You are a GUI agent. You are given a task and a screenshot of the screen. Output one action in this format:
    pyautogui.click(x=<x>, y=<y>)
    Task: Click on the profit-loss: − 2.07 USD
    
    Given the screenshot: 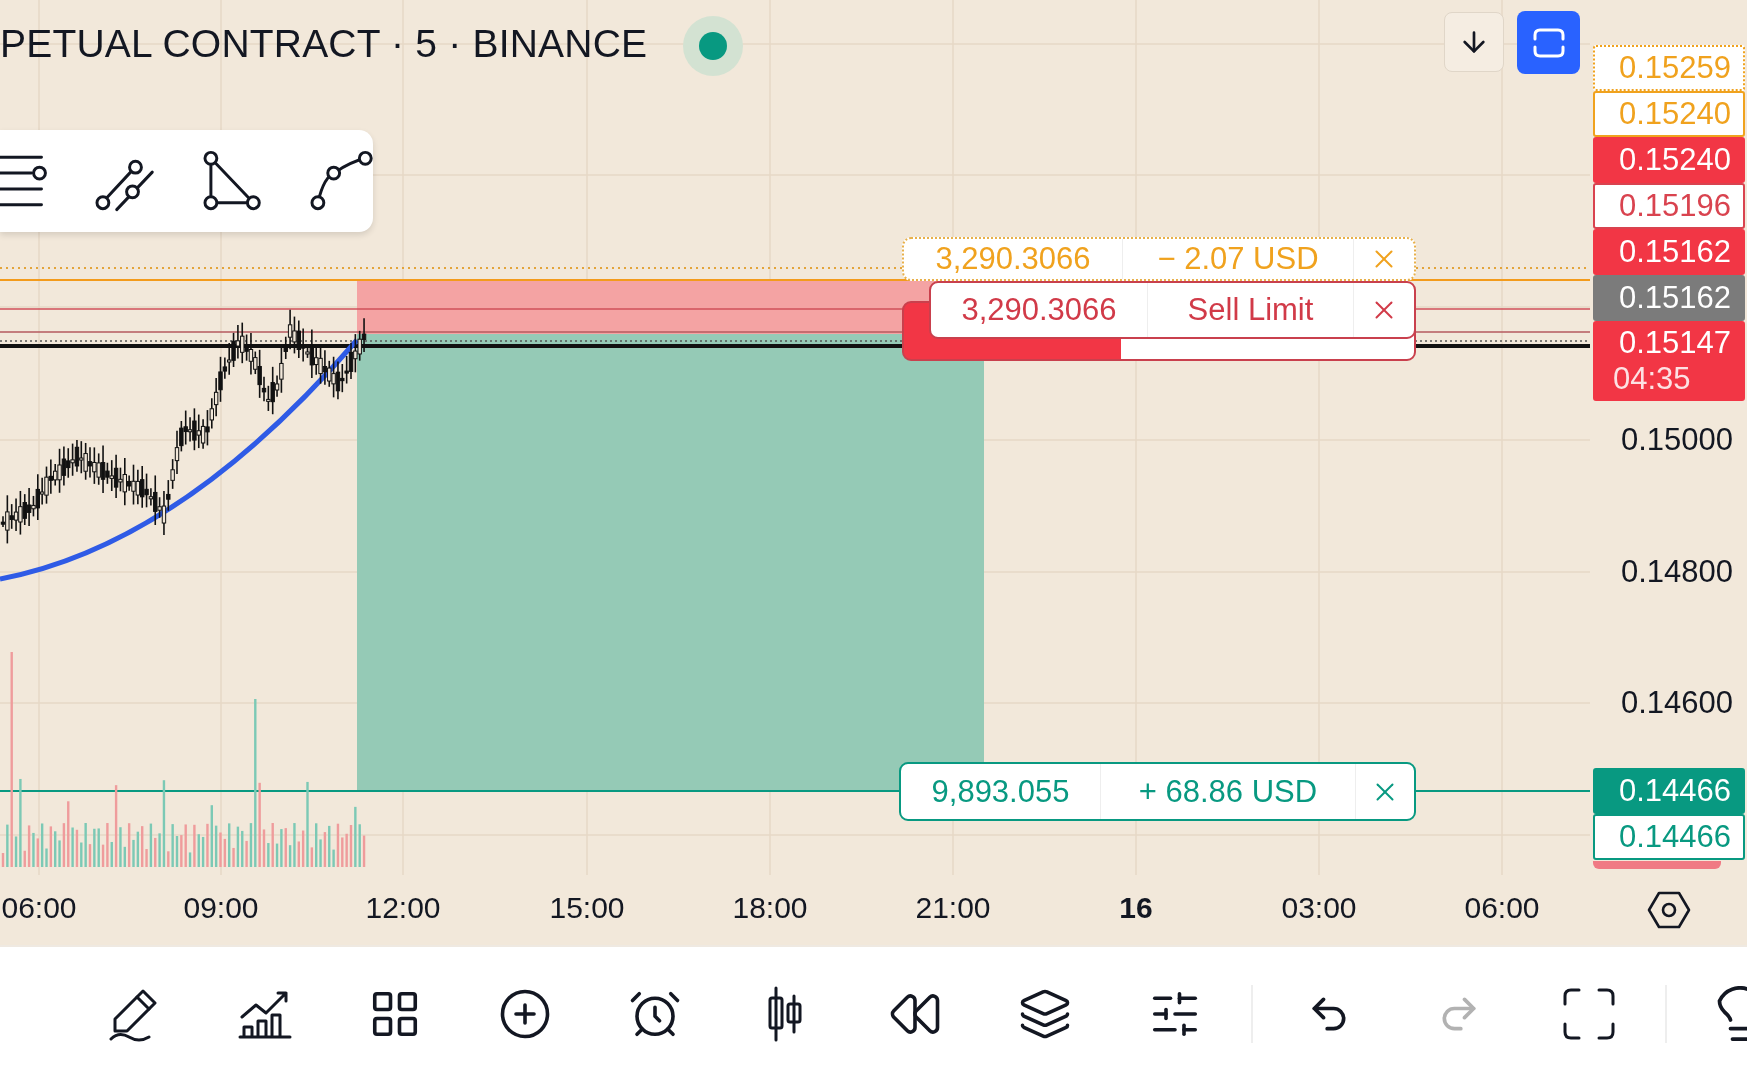 What is the action you would take?
    pyautogui.click(x=1238, y=259)
    